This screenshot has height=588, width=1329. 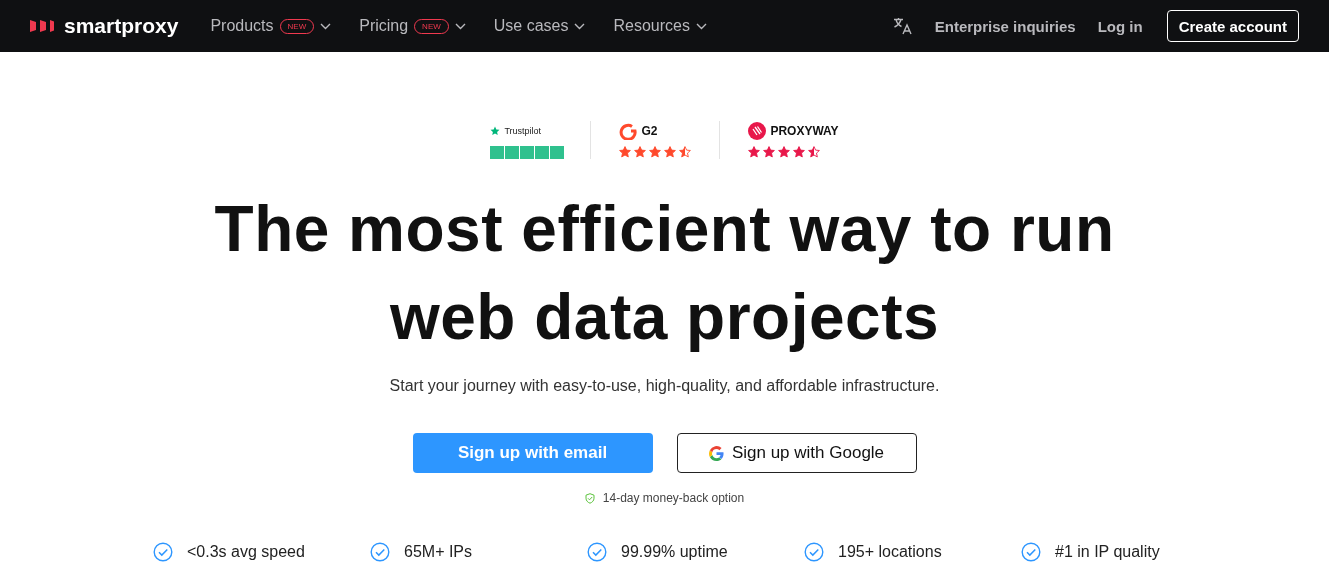 What do you see at coordinates (271, 26) in the screenshot?
I see `nav-menu-item: Products NEW` at bounding box center [271, 26].